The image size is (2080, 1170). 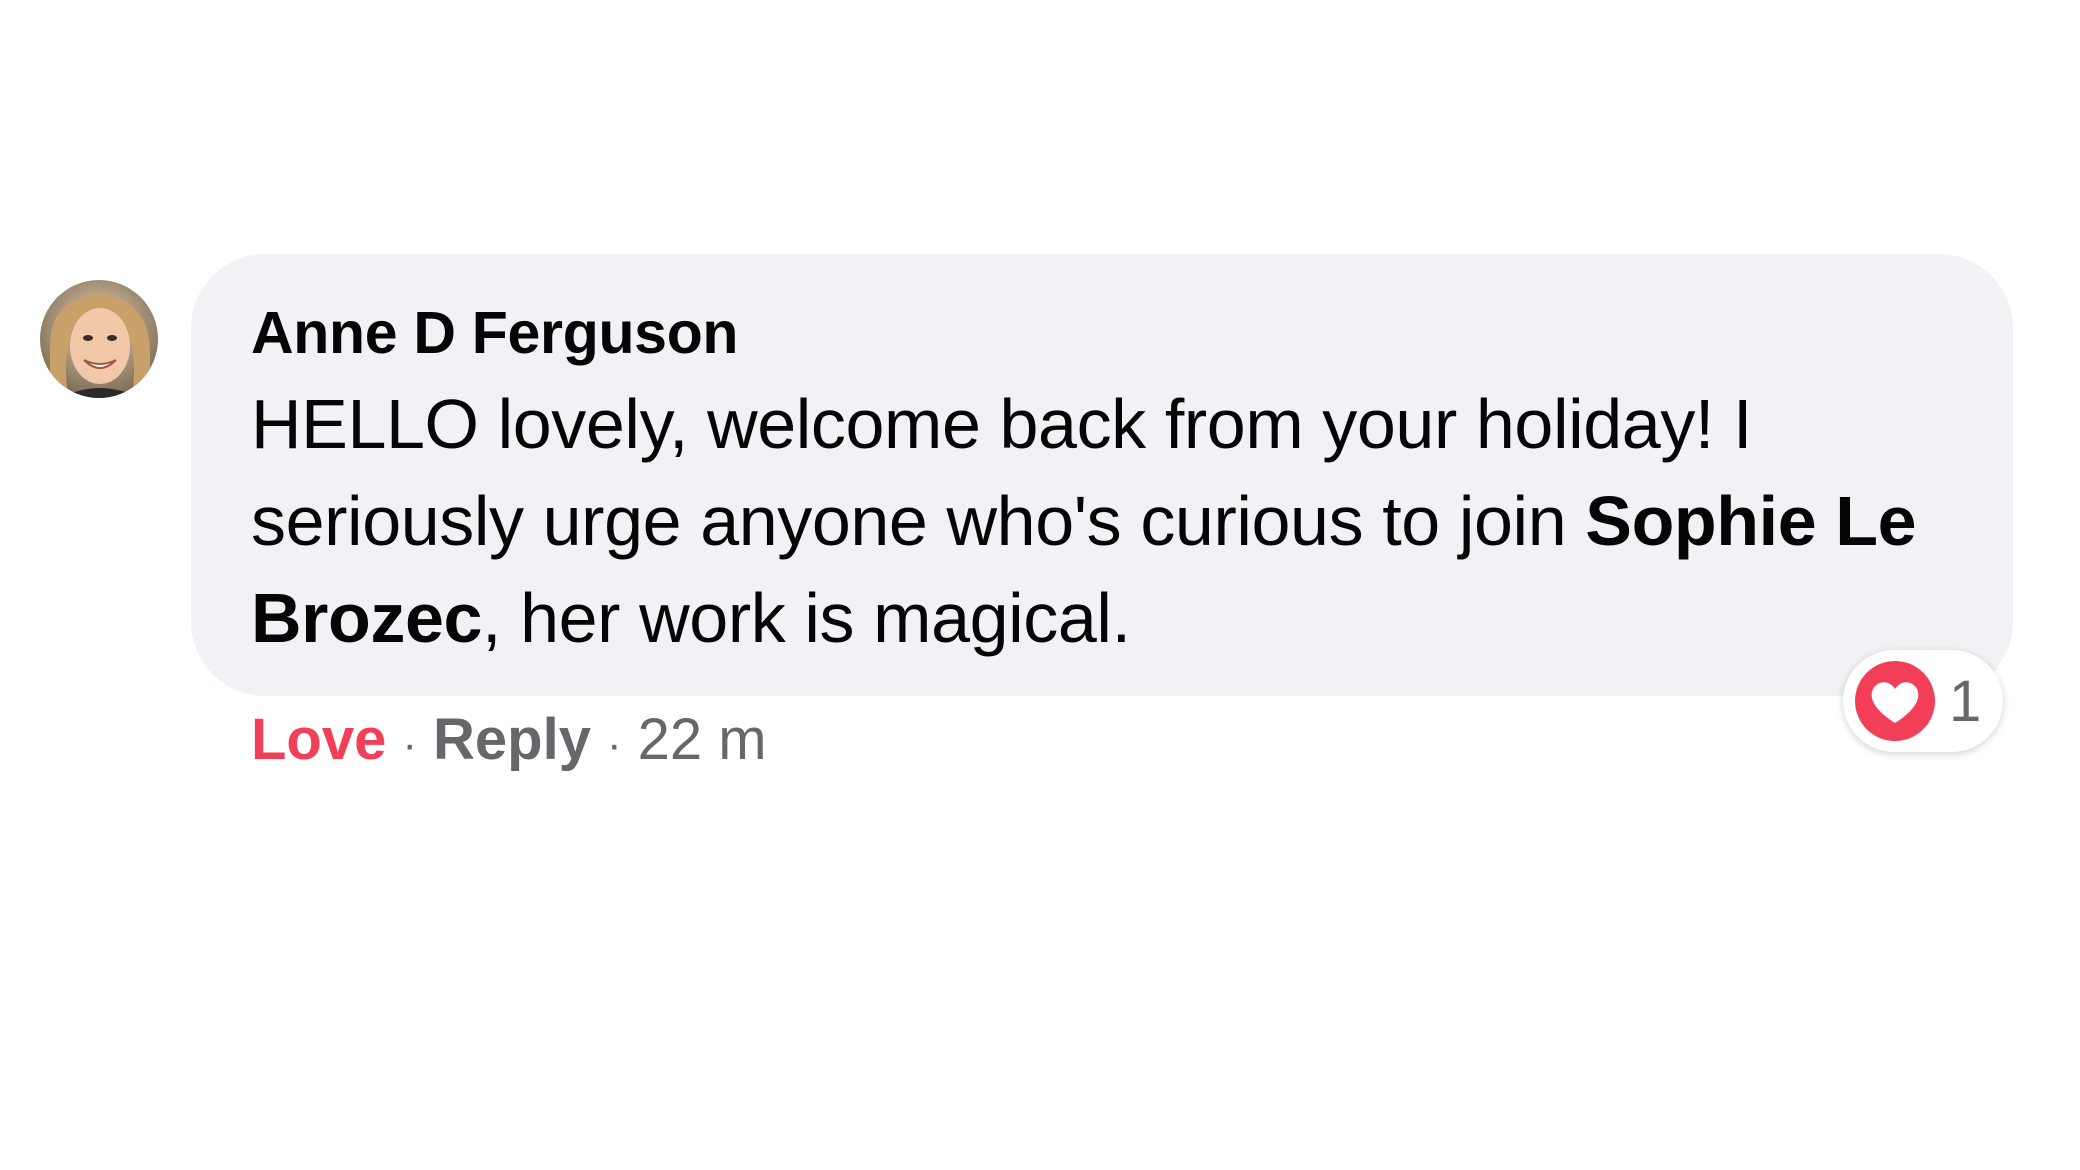 I want to click on comment-text-part2: , her work is magical., so click(x=806, y=618).